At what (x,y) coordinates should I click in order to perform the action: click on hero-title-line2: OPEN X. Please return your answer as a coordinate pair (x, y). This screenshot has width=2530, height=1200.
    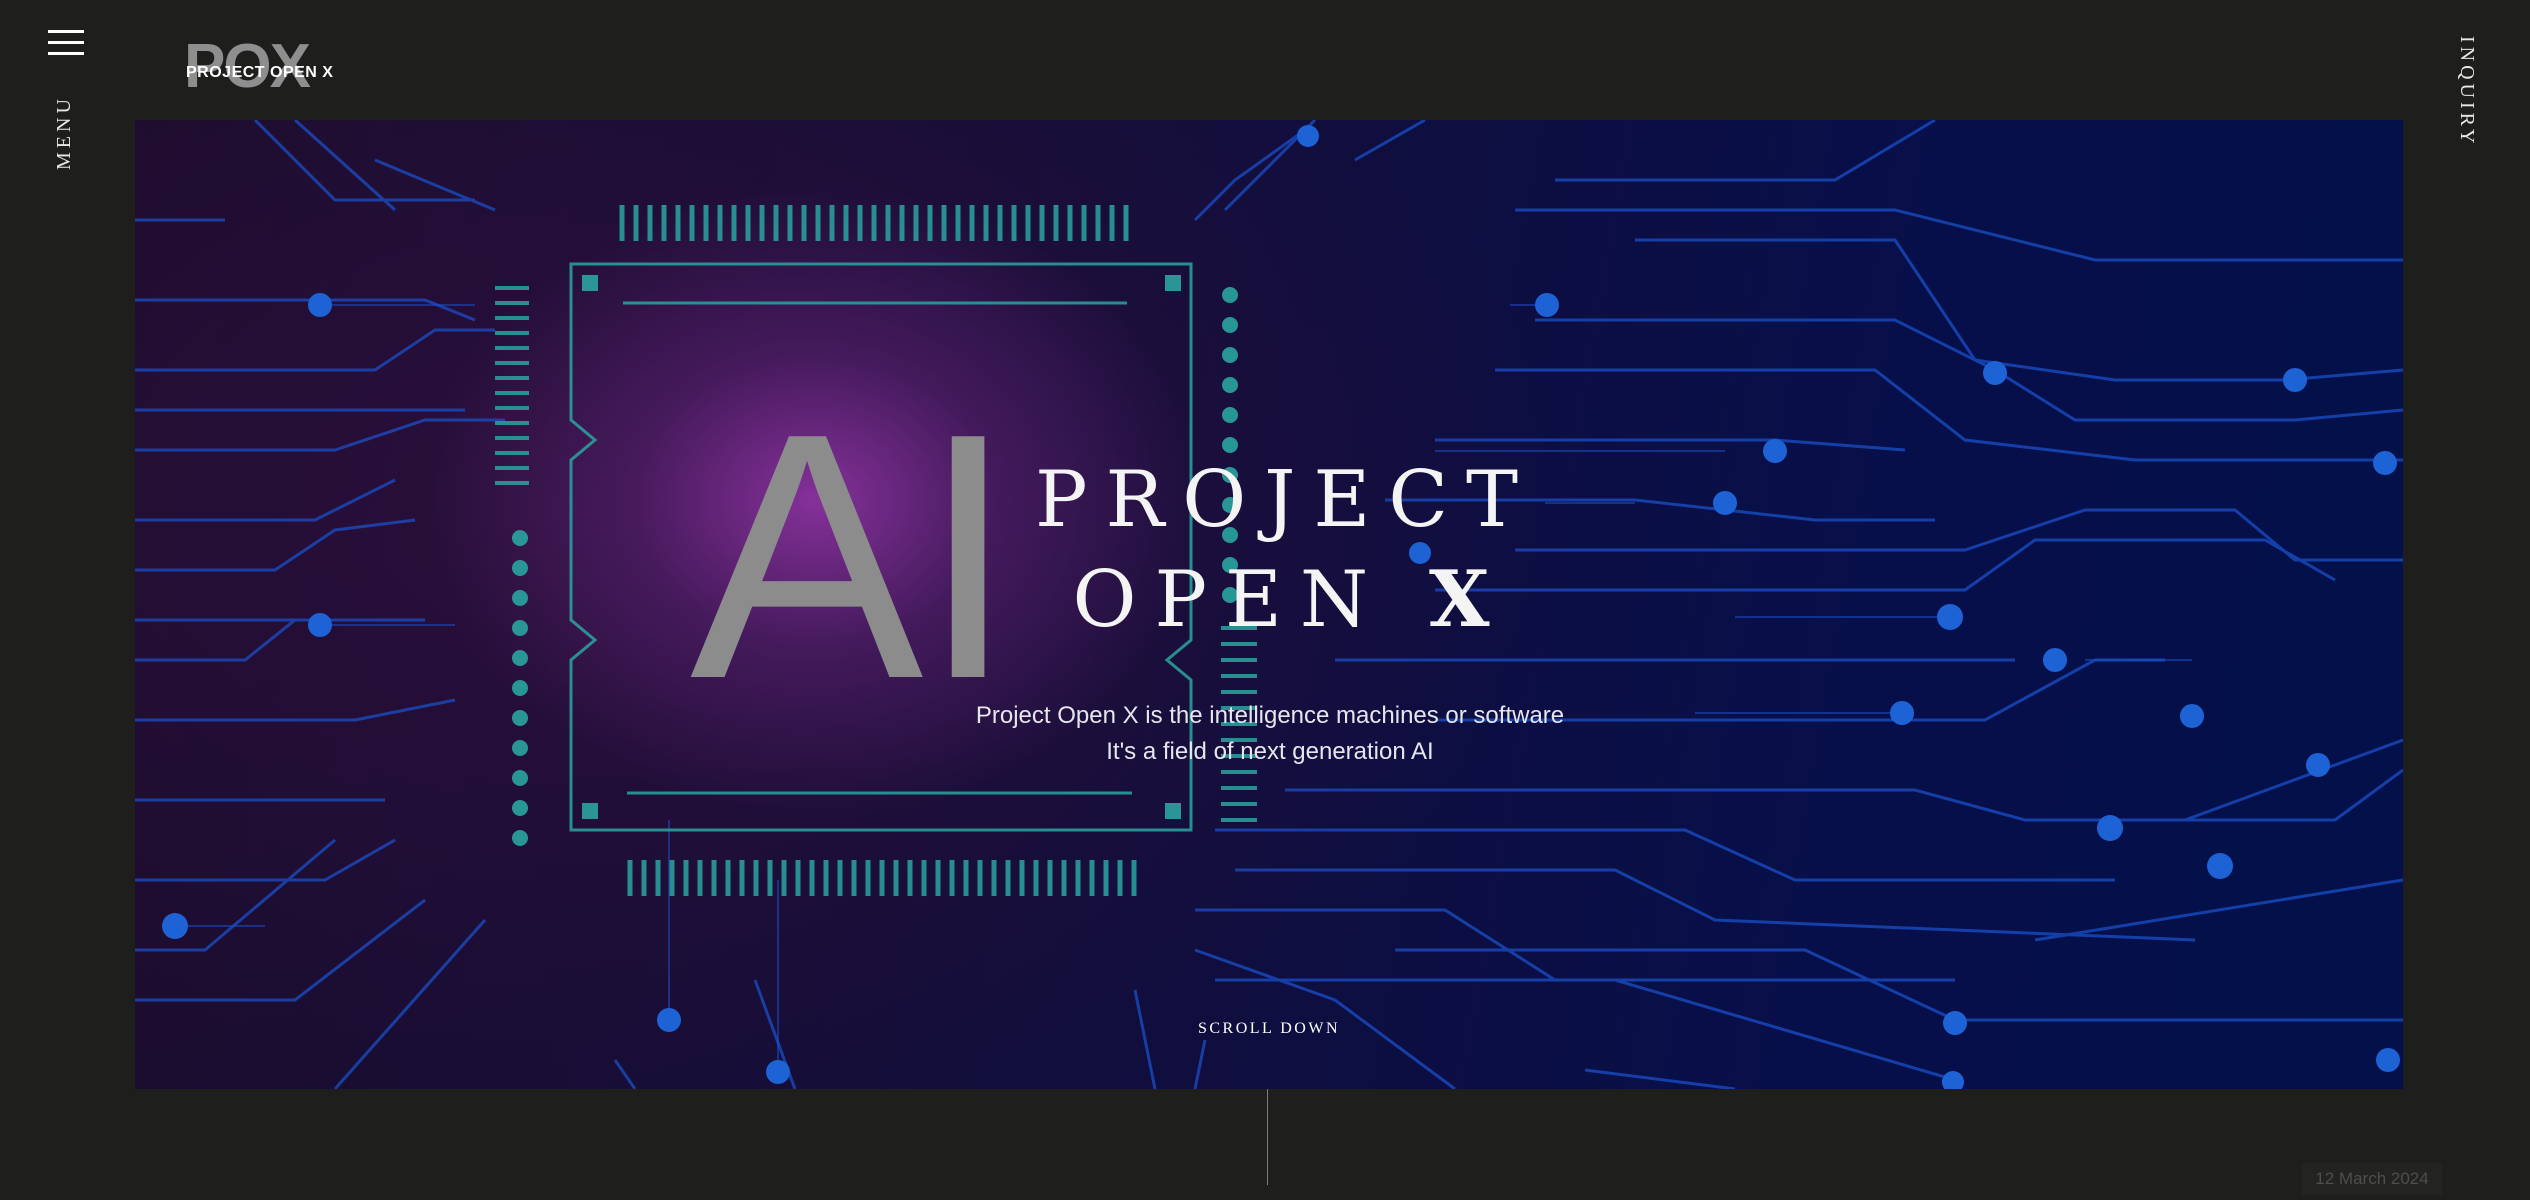
    Looking at the image, I should click on (1290, 600).